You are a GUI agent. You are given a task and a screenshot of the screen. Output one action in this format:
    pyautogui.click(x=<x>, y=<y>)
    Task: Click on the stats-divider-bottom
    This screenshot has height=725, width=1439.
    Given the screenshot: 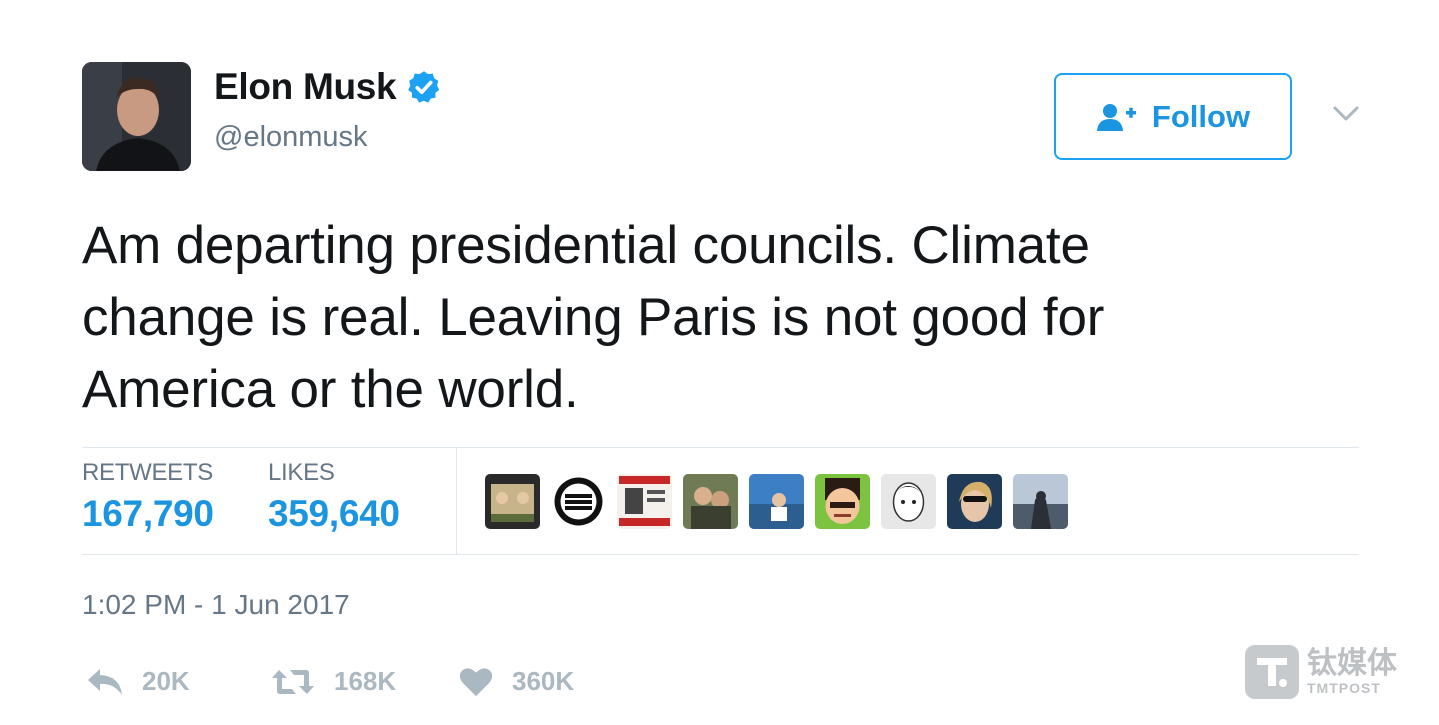 What is the action you would take?
    pyautogui.click(x=720, y=554)
    